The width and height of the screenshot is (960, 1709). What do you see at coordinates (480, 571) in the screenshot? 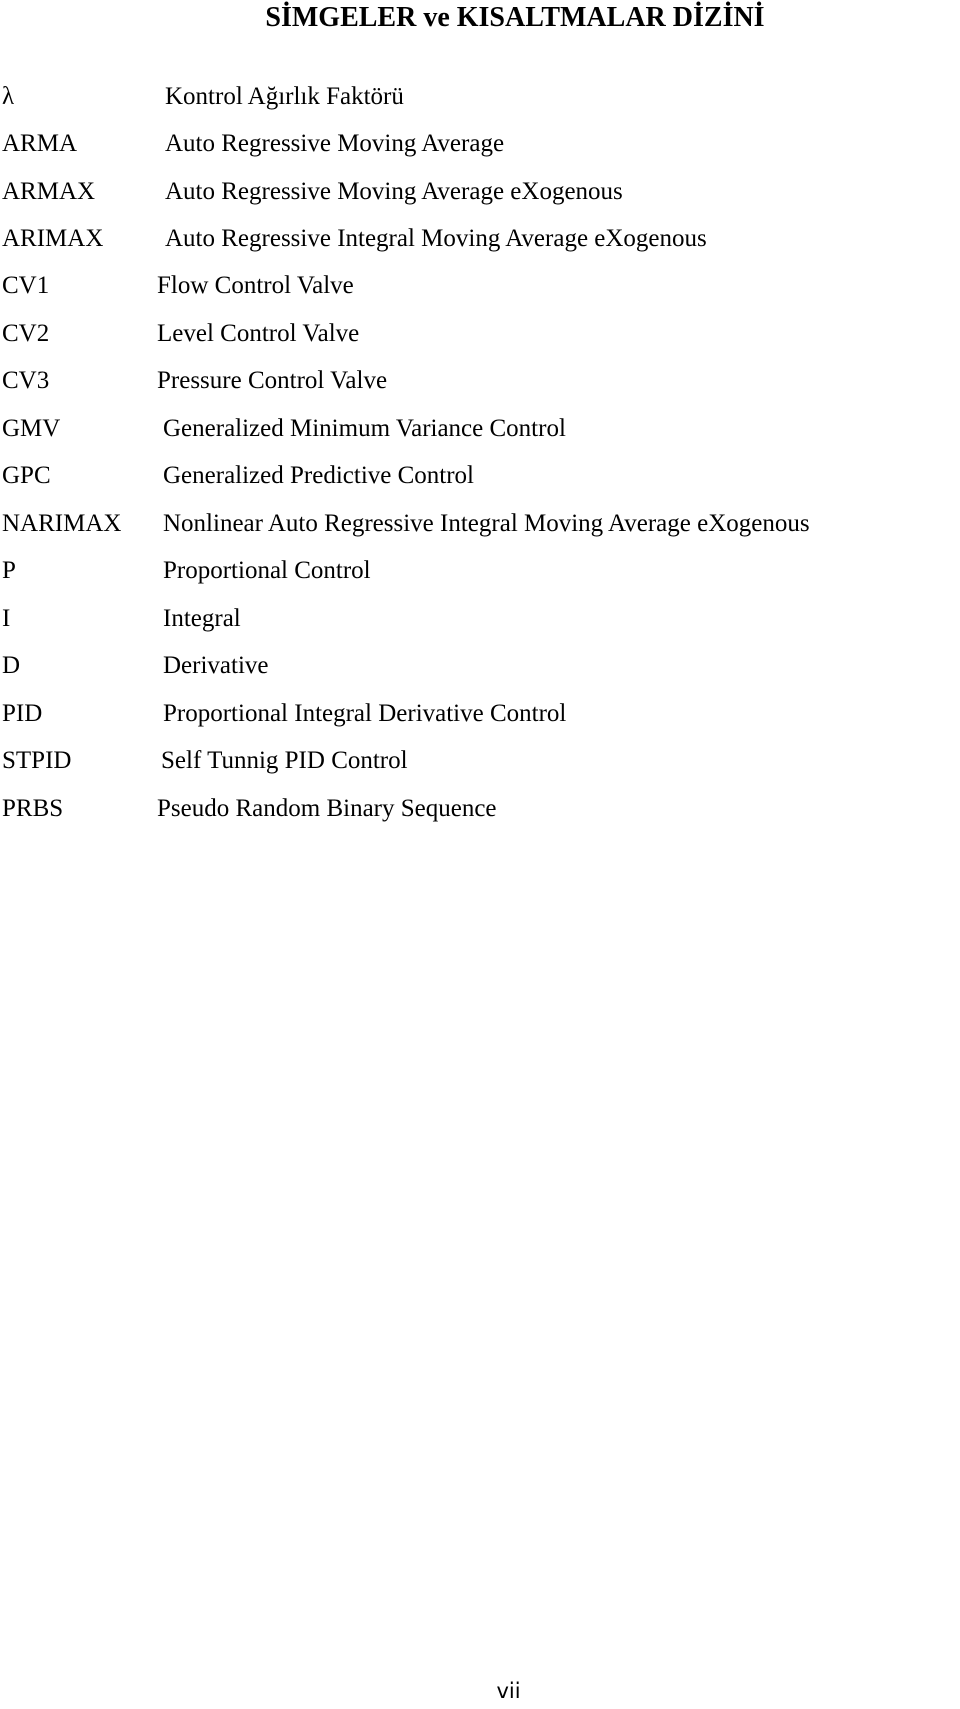
I see `list-item: P Proportional Control` at bounding box center [480, 571].